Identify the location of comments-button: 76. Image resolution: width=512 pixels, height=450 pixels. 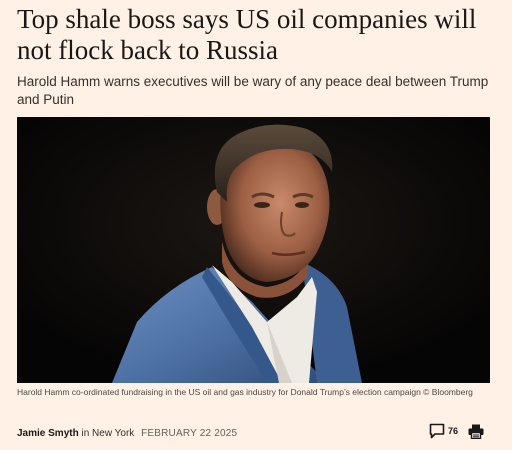
(443, 433).